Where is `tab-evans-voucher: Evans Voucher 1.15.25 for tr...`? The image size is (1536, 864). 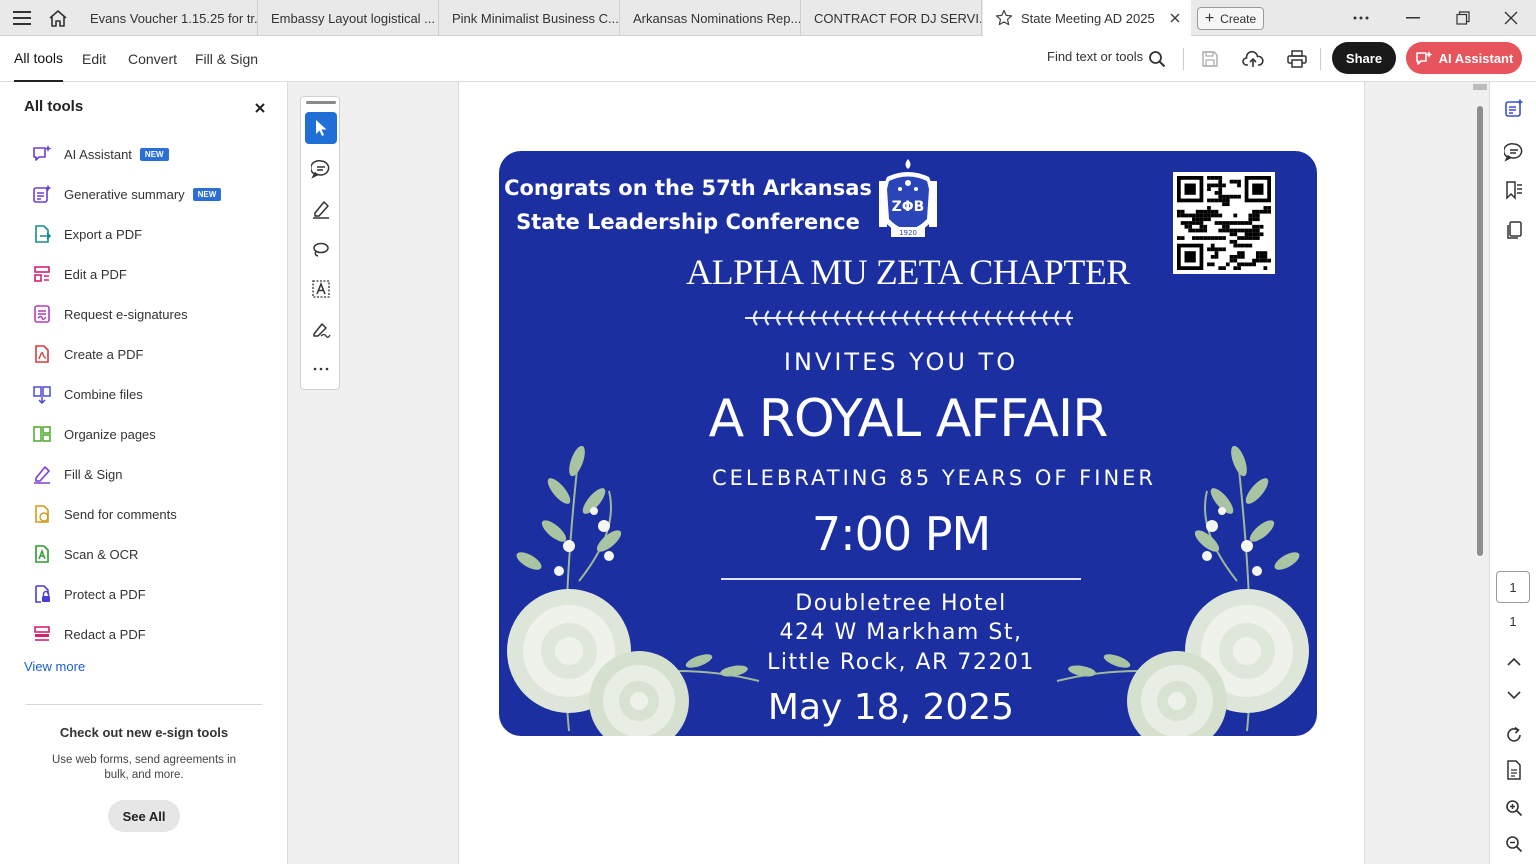
tab-evans-voucher: Evans Voucher 1.15.25 for tr... is located at coordinates (168, 18).